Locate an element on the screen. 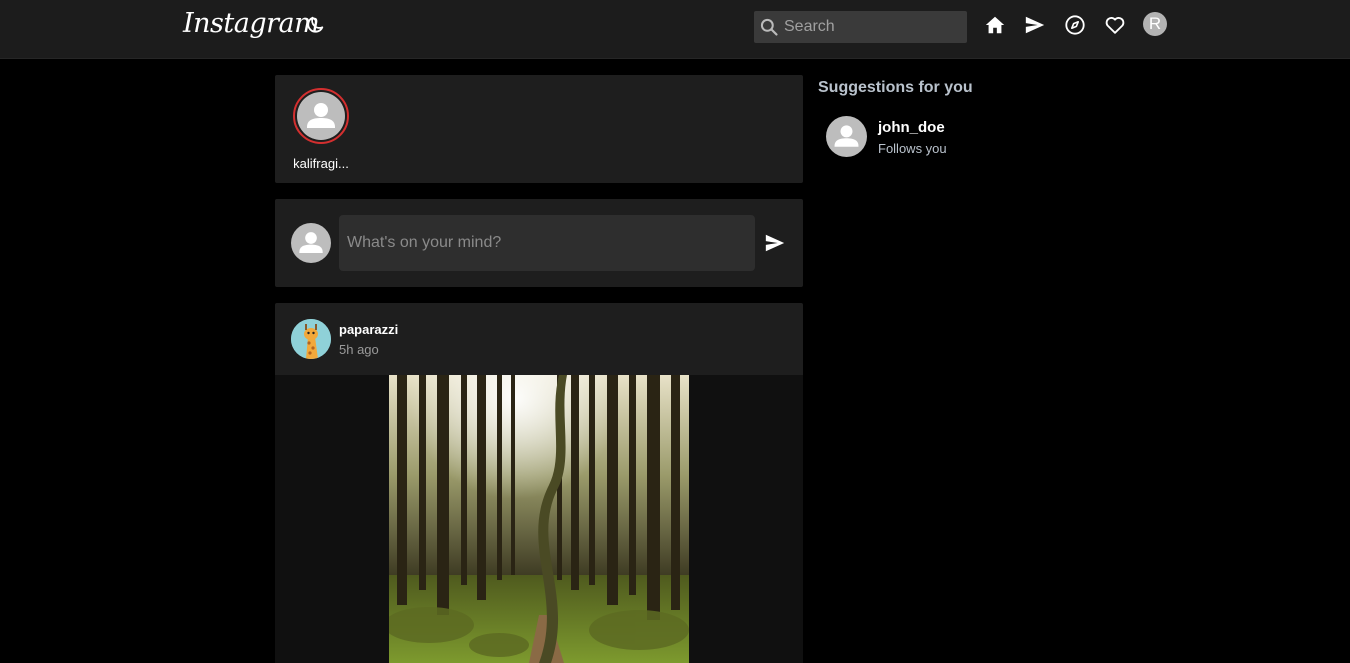 The width and height of the screenshot is (1350, 663). story-ring is located at coordinates (321, 116).